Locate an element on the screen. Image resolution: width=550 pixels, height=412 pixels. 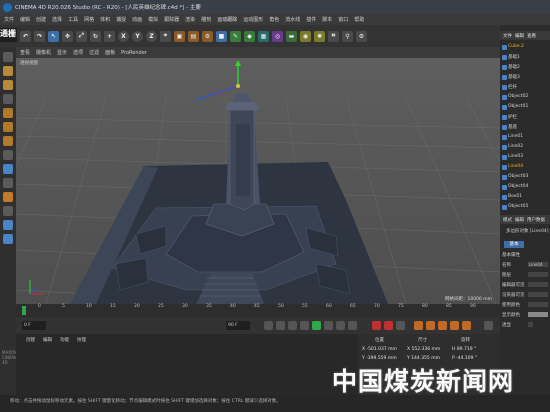
undo-icon: ↶ is located at coordinates (25, 36).